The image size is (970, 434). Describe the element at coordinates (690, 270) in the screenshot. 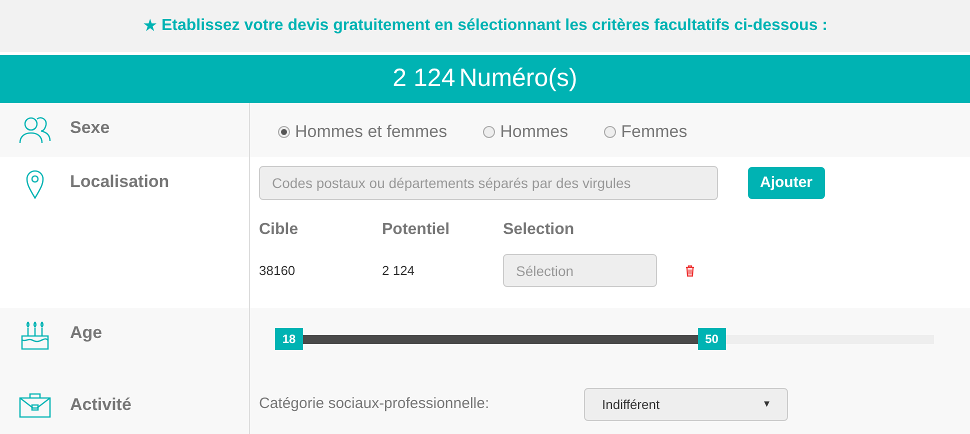

I see `trash-icon` at that location.